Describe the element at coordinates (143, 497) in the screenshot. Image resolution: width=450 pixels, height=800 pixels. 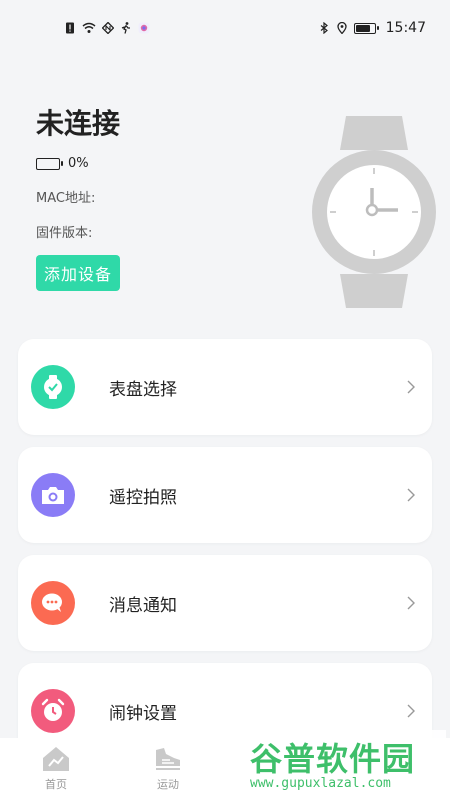
I see `menu-label-remote-camera: 遥控拍照` at that location.